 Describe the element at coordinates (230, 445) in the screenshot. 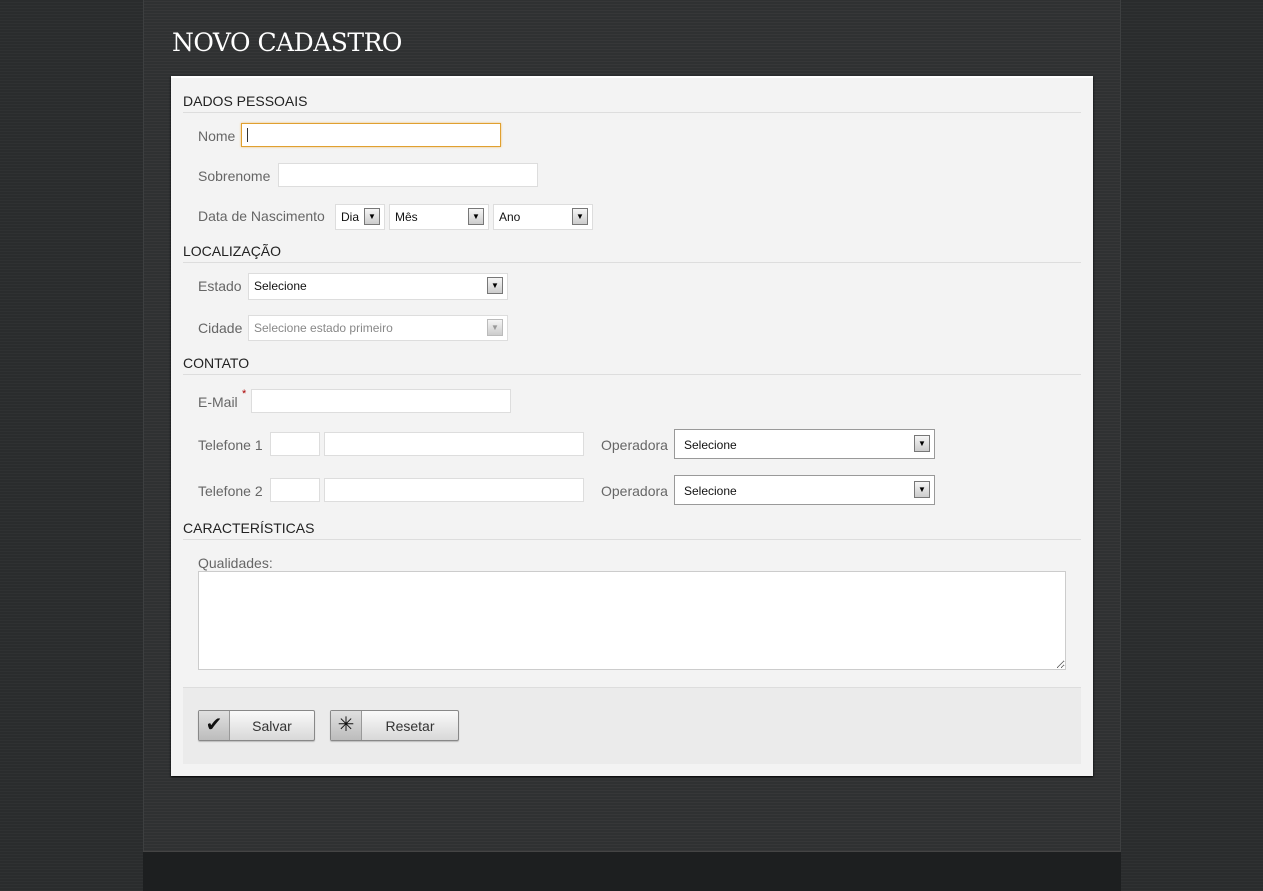

I see `telefone1-label: Telefone 1` at that location.